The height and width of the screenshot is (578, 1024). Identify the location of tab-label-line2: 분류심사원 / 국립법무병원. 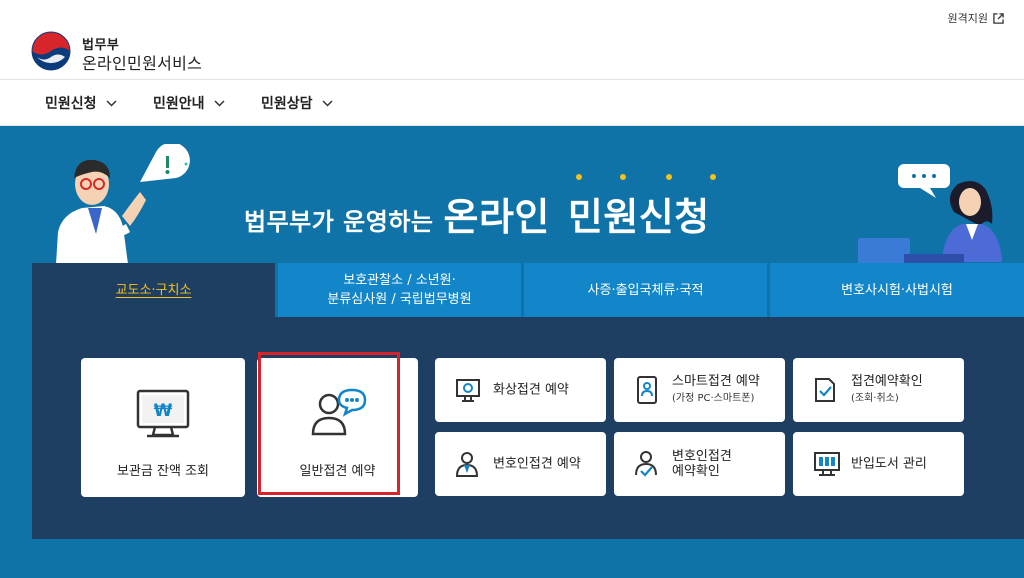
(399, 299).